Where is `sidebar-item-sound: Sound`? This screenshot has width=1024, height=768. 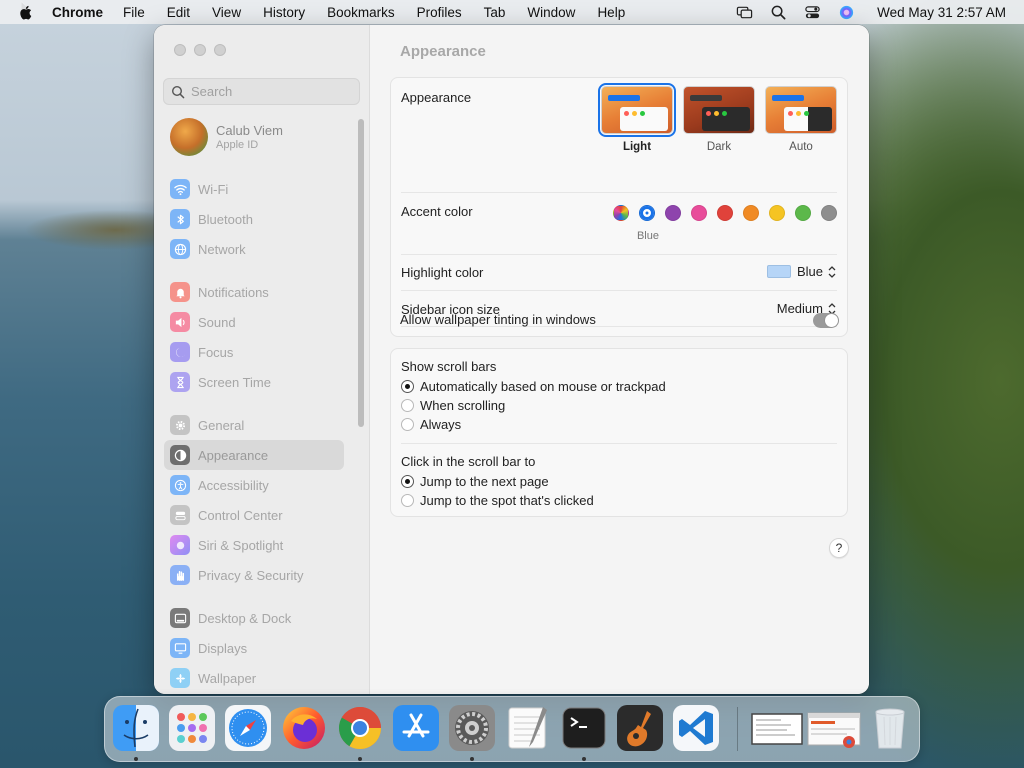 sidebar-item-sound: Sound is located at coordinates (254, 322).